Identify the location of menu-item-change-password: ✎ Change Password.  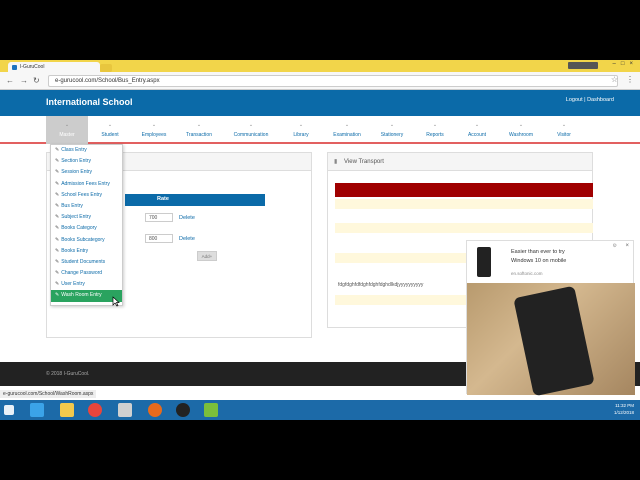
(86, 273).